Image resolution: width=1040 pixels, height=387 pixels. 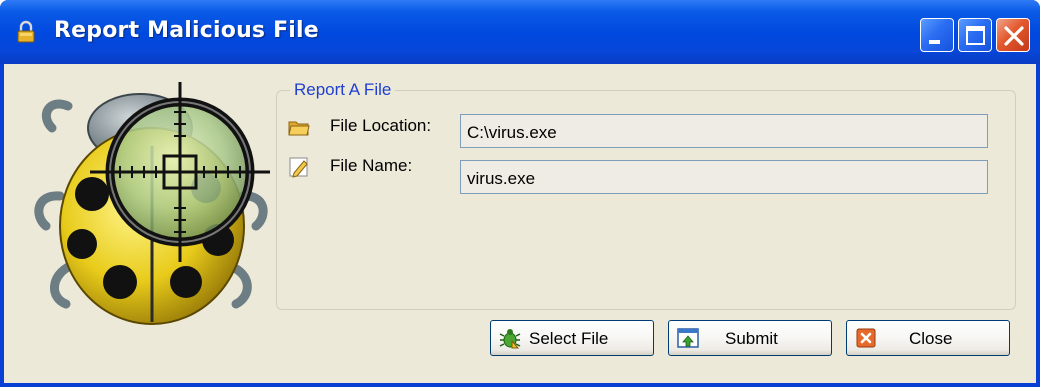 What do you see at coordinates (931, 338) in the screenshot?
I see `close-label: Close` at bounding box center [931, 338].